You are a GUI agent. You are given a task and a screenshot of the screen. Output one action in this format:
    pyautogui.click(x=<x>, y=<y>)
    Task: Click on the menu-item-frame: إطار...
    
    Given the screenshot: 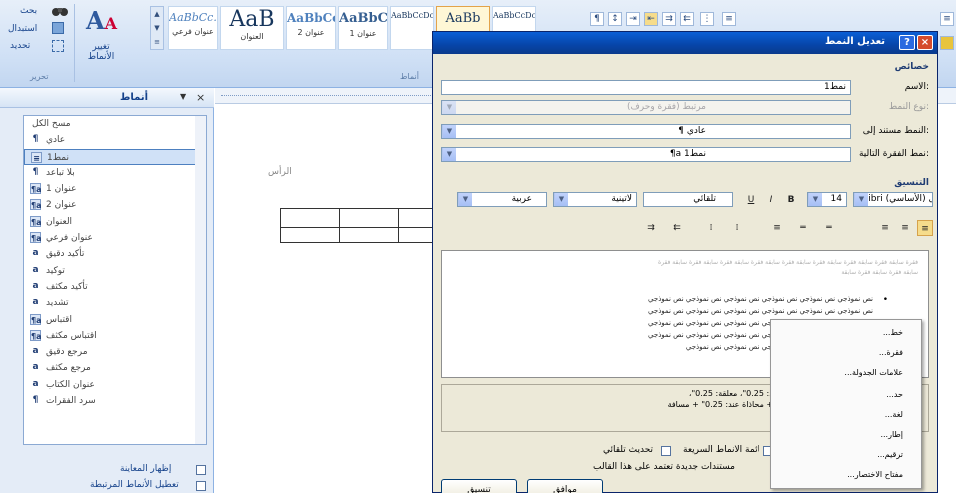 What is the action you would take?
    pyautogui.click(x=891, y=434)
    